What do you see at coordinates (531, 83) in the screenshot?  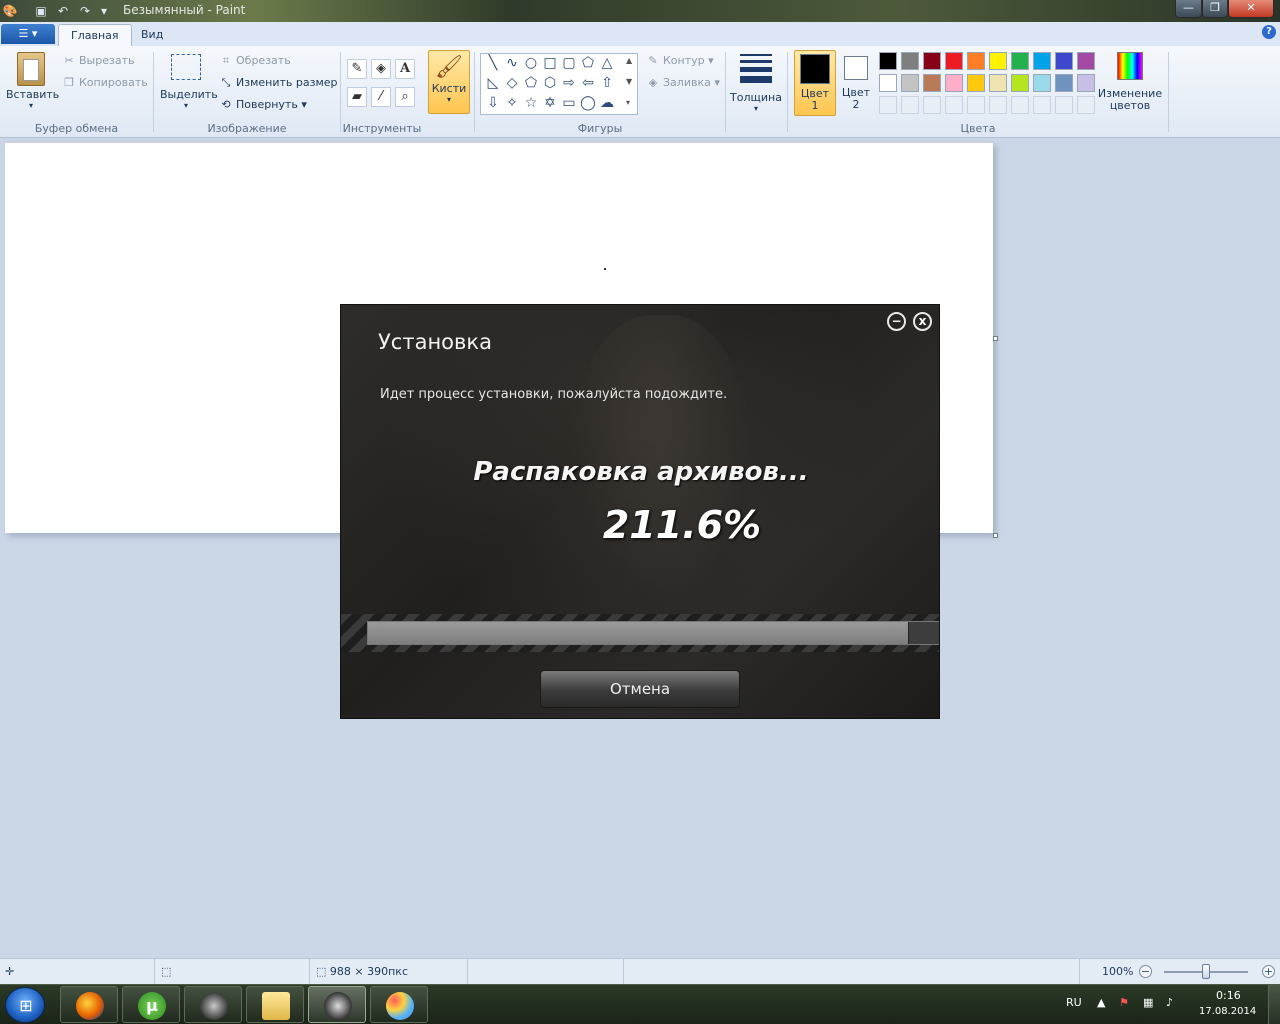 I see `pentagon-shape-icon: ⬠` at bounding box center [531, 83].